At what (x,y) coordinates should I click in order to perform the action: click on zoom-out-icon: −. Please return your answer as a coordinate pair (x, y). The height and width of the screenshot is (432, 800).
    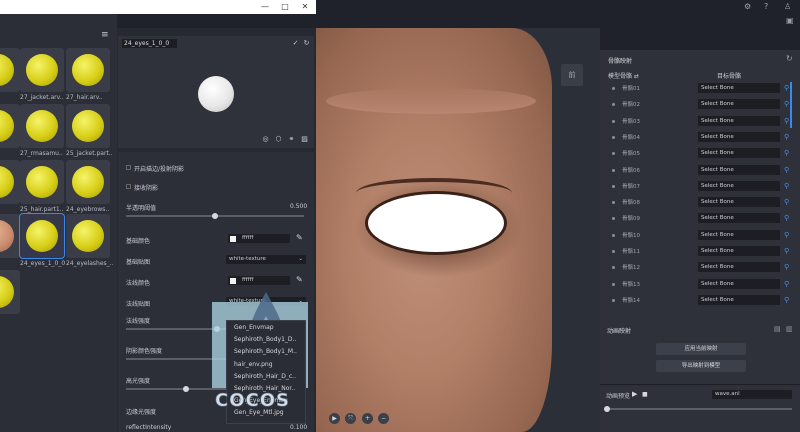
    Looking at the image, I should click on (383, 418).